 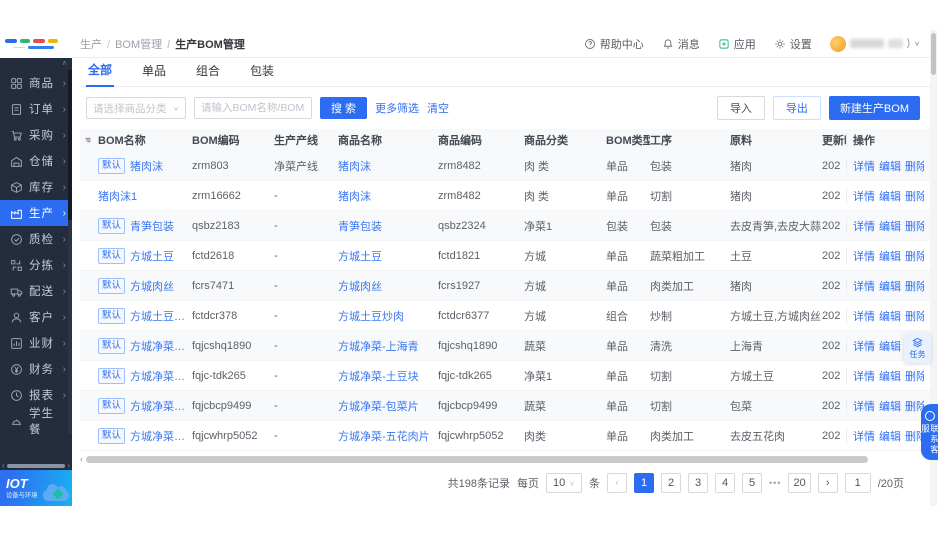 What do you see at coordinates (152, 226) in the screenshot?
I see `bom-name-link: 青笋包装` at bounding box center [152, 226].